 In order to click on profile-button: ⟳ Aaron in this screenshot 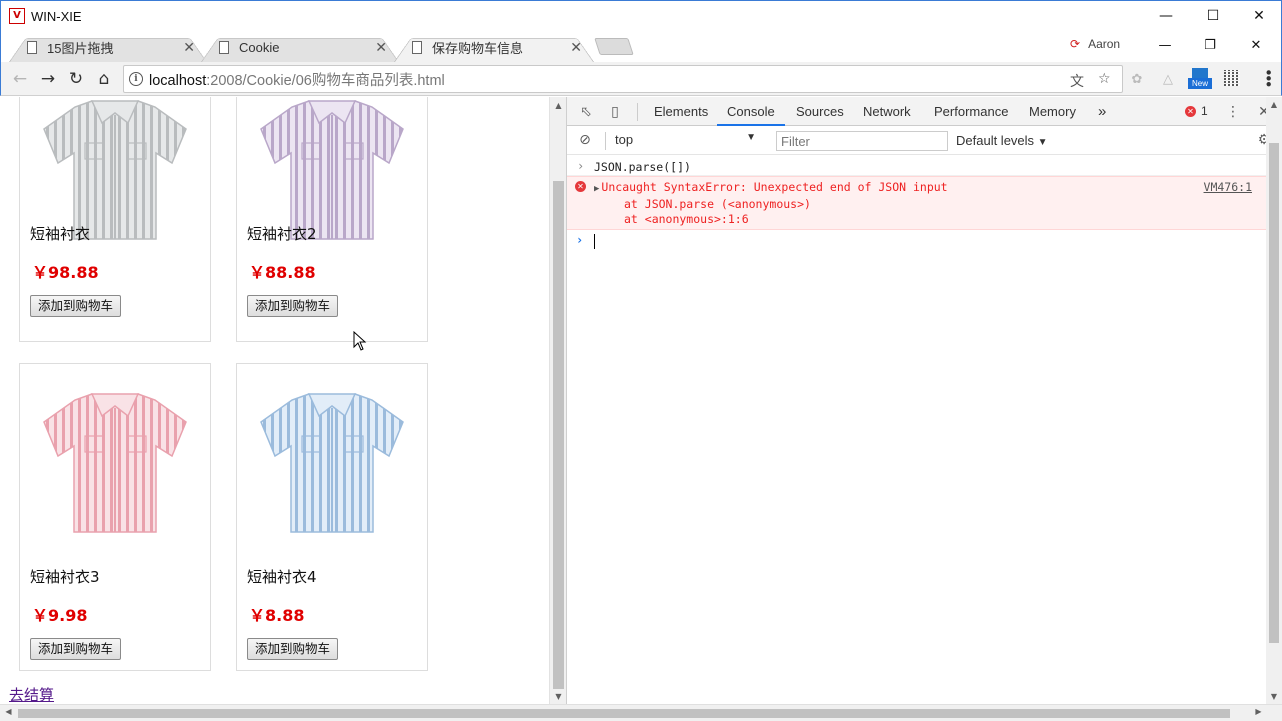, I will do `click(1095, 44)`.